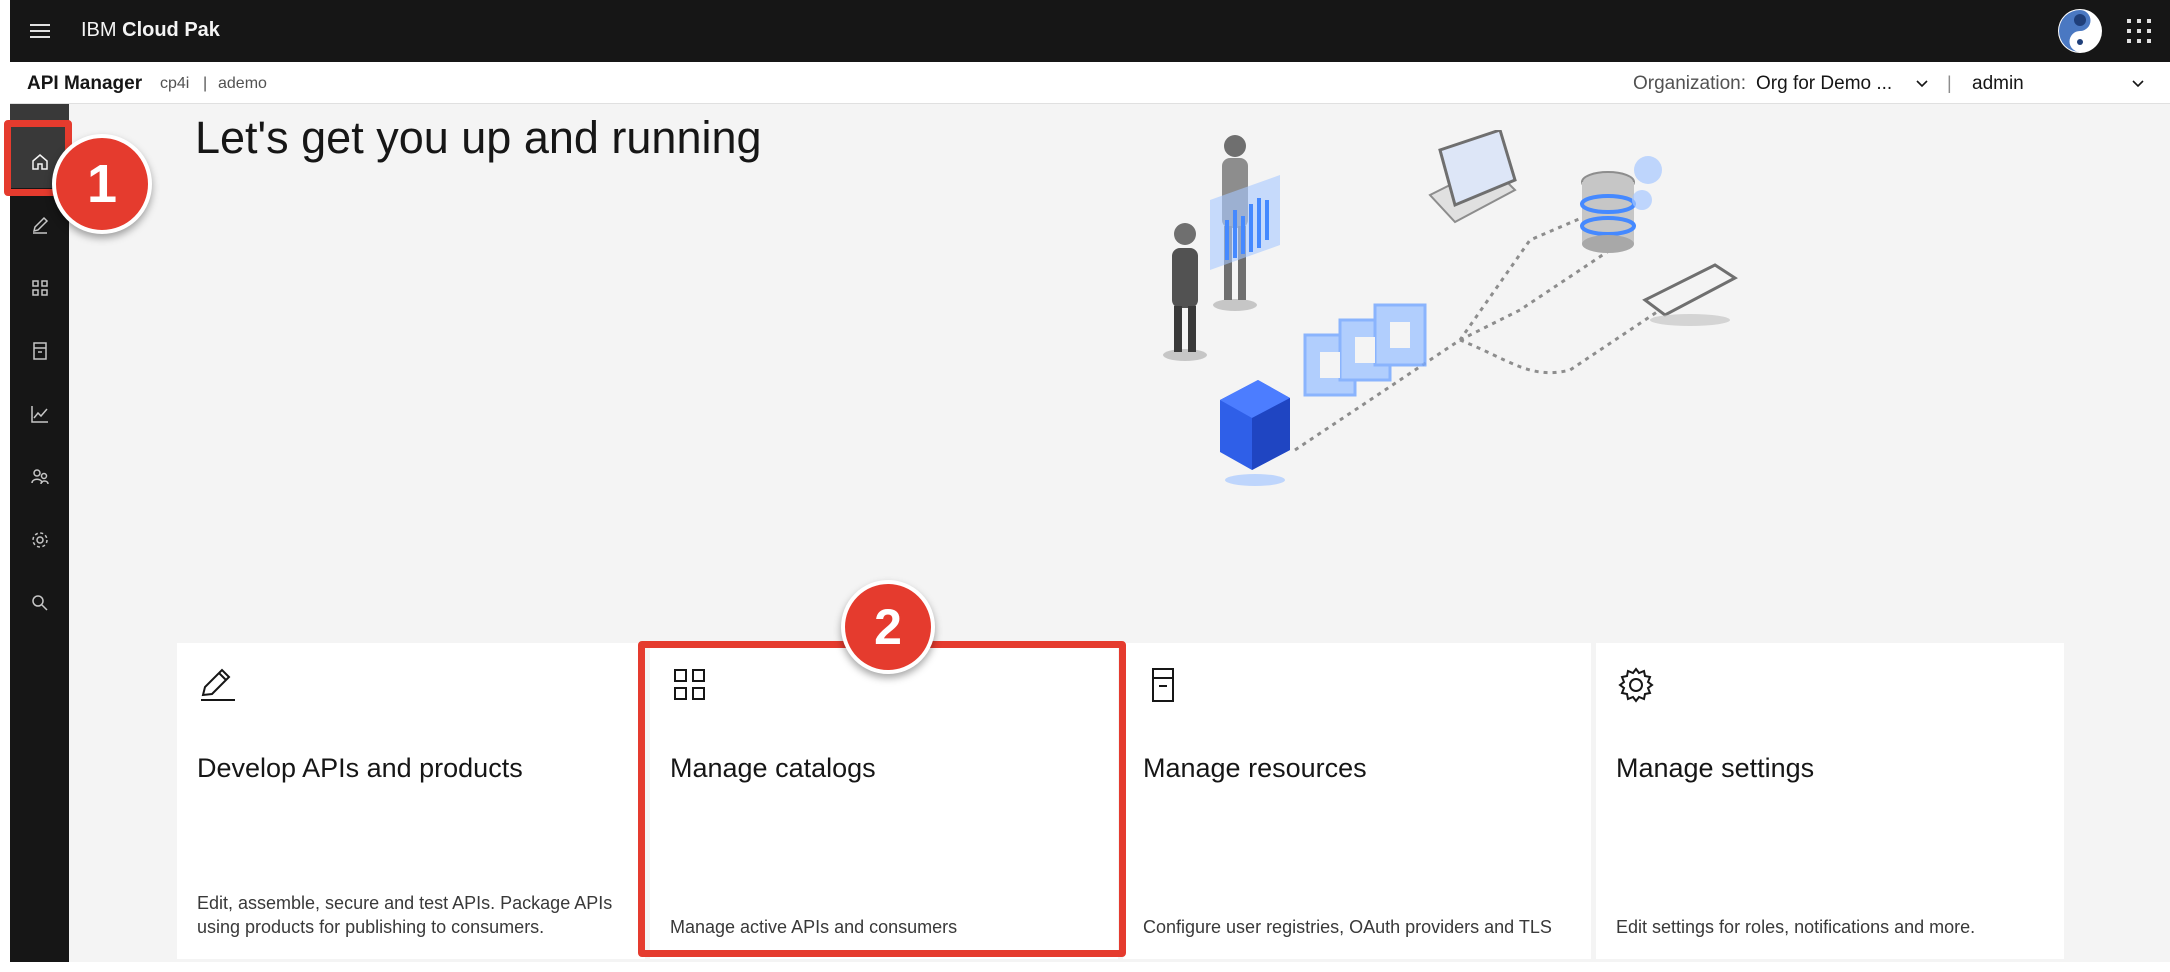 The width and height of the screenshot is (2170, 972). I want to click on app-switcher-icon, so click(2139, 31).